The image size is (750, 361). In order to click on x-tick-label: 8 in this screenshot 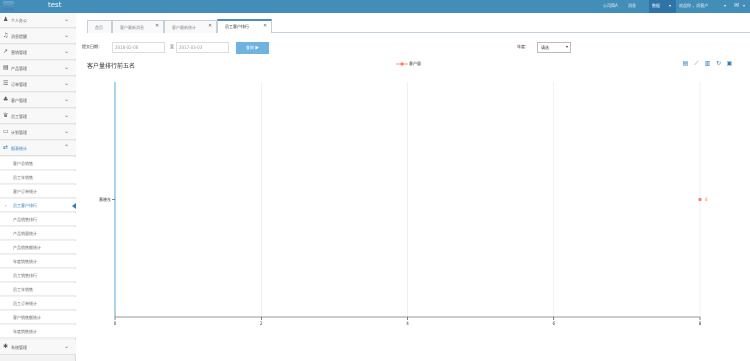, I will do `click(700, 323)`.